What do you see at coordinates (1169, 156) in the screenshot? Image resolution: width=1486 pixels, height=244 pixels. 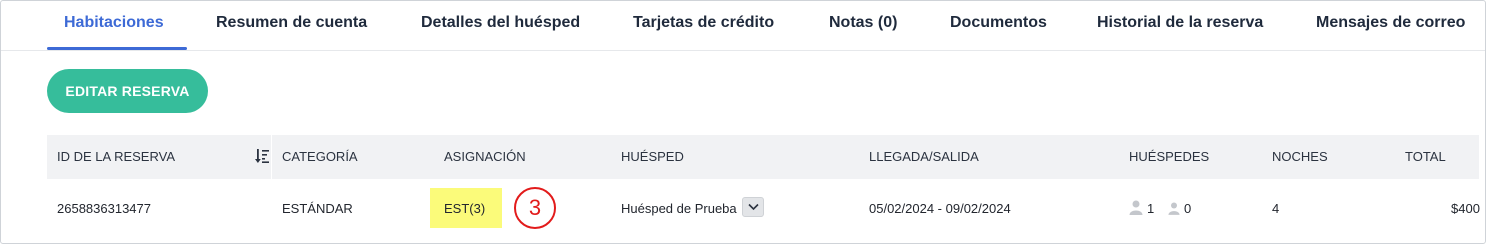 I see `header-guests: HUÉSPEDES` at bounding box center [1169, 156].